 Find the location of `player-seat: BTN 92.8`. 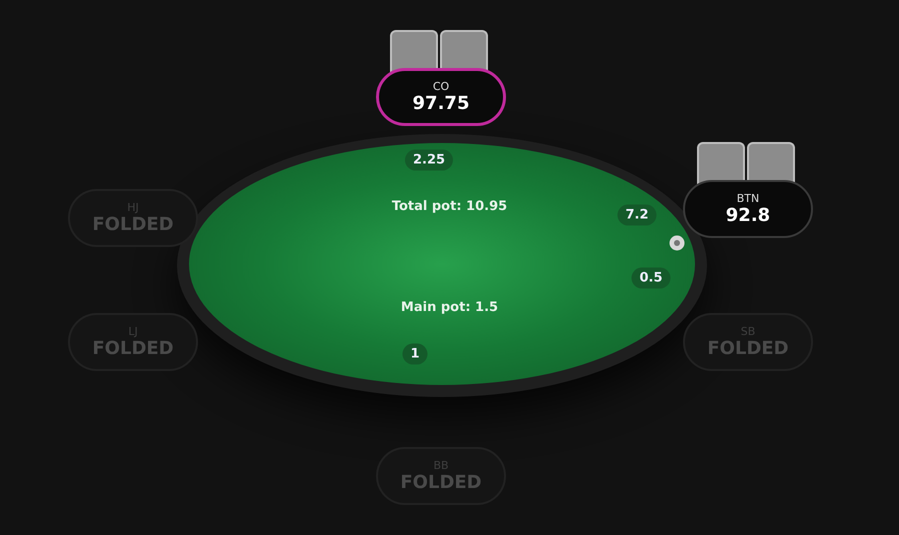

player-seat: BTN 92.8 is located at coordinates (748, 209).